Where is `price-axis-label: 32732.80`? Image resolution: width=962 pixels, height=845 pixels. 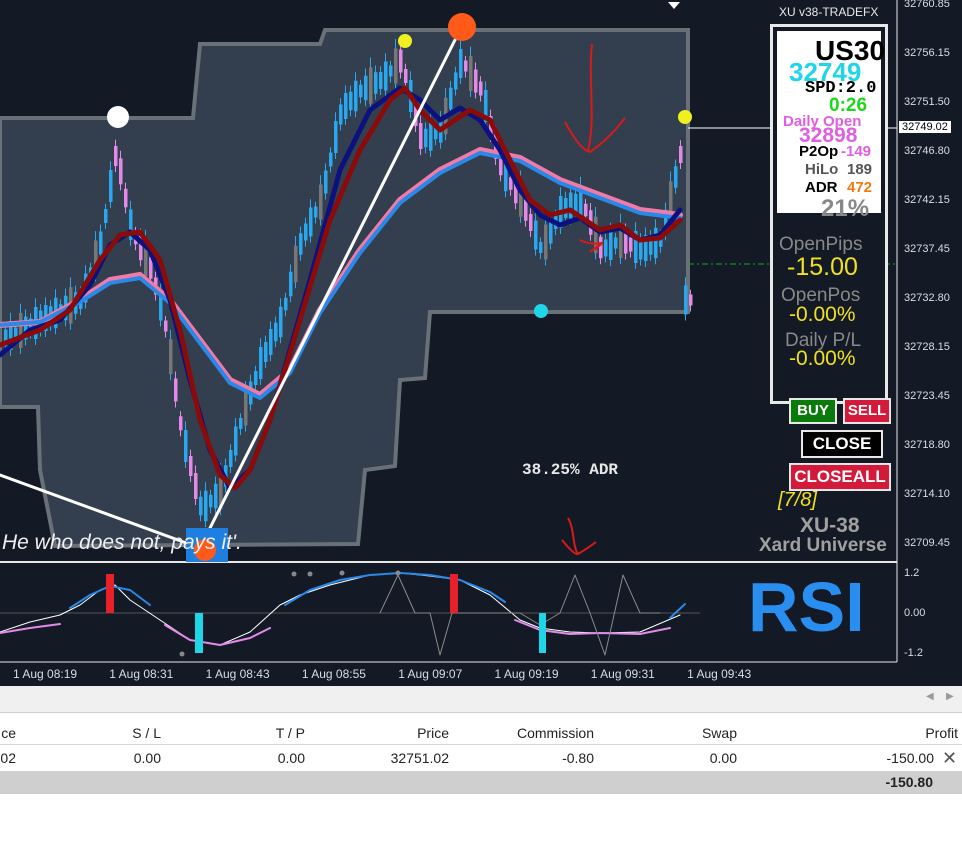 price-axis-label: 32732.80 is located at coordinates (927, 298).